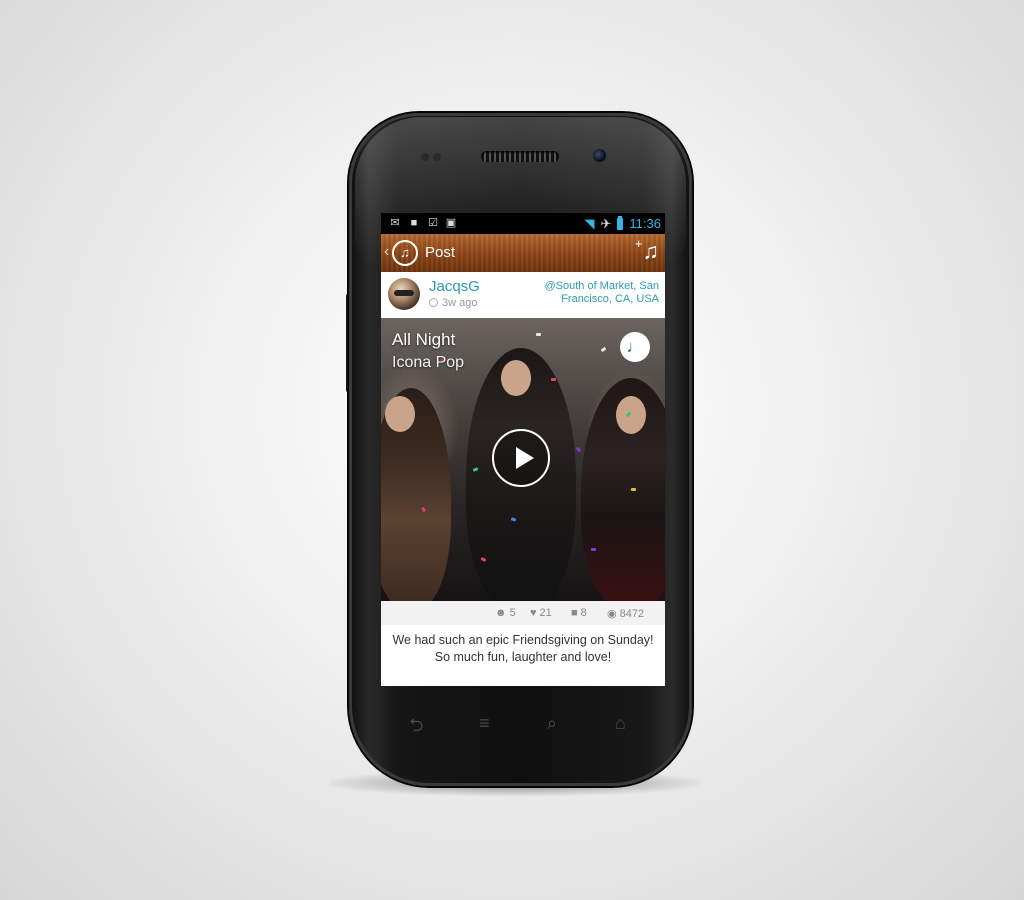 This screenshot has height=900, width=1024. What do you see at coordinates (460, 303) in the screenshot?
I see `time-ago-label: 3w ago` at bounding box center [460, 303].